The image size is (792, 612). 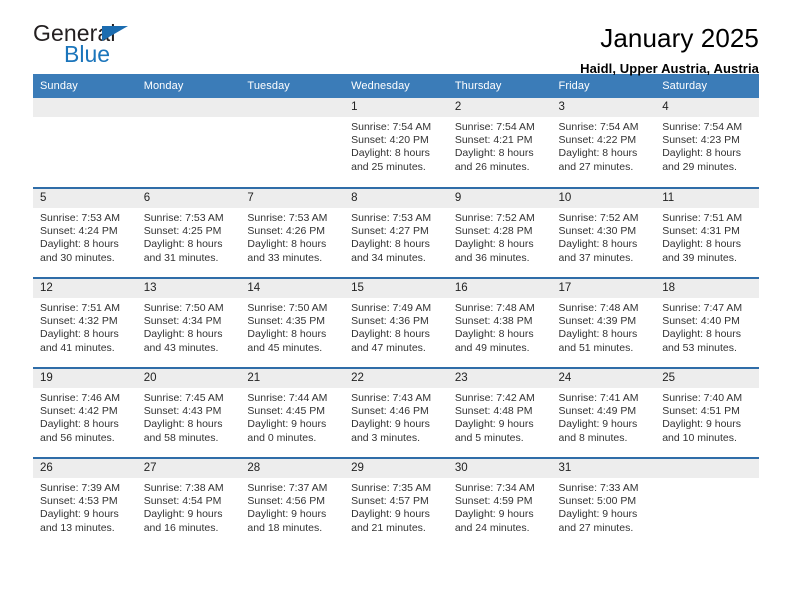 What do you see at coordinates (489, 437) in the screenshot?
I see `daylight-text-line2: and 5 minutes.` at bounding box center [489, 437].